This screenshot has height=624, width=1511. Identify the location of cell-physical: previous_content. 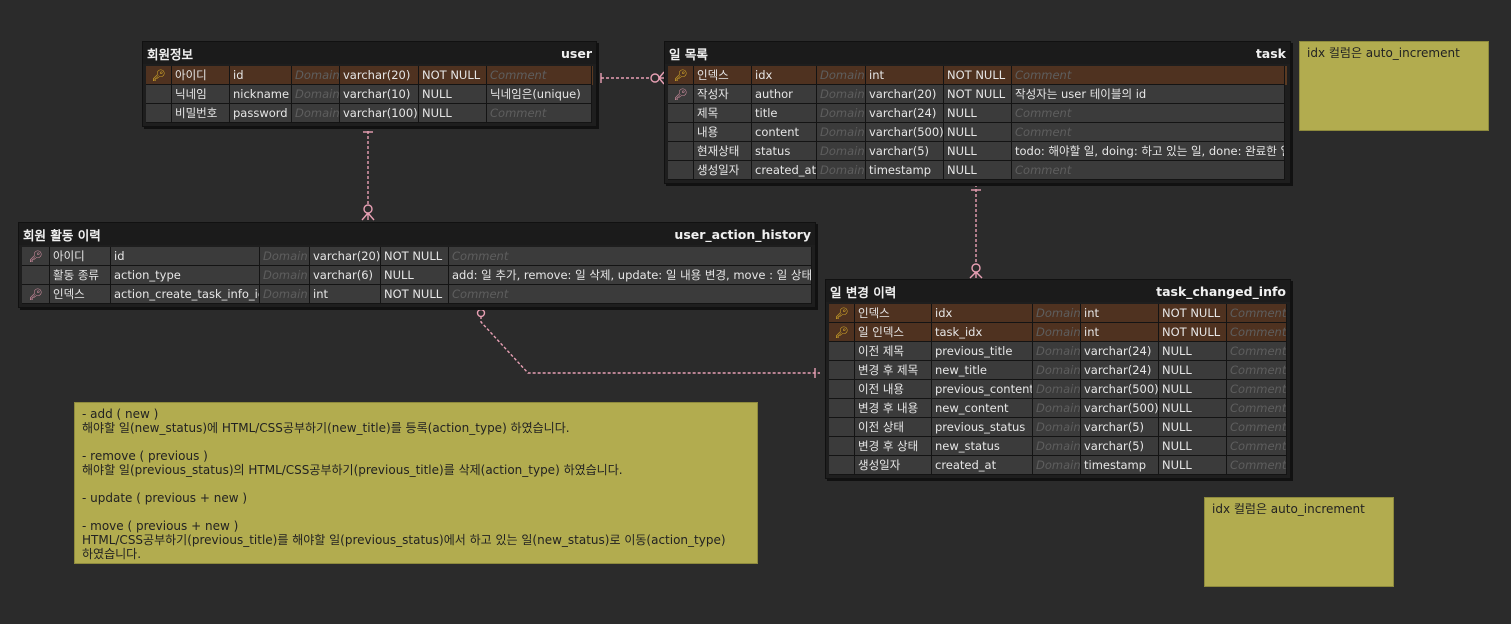
(982, 389).